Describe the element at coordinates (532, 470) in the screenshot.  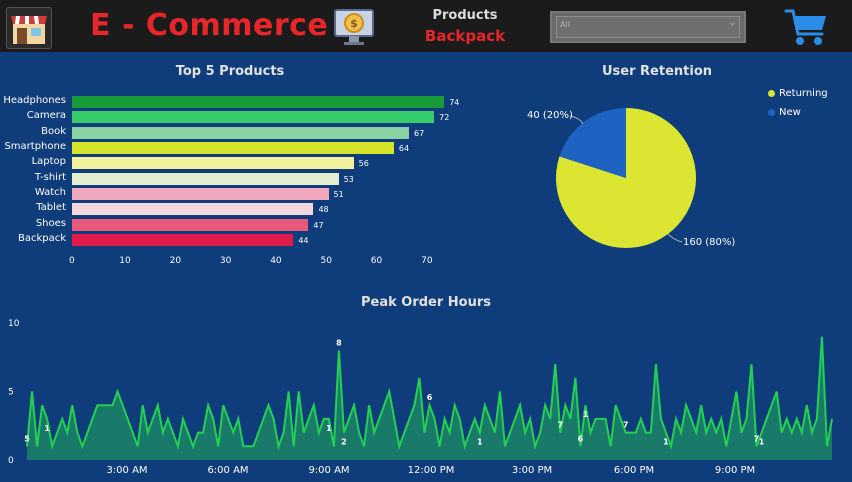
I see `peak-x-tick: 3:00 PM` at that location.